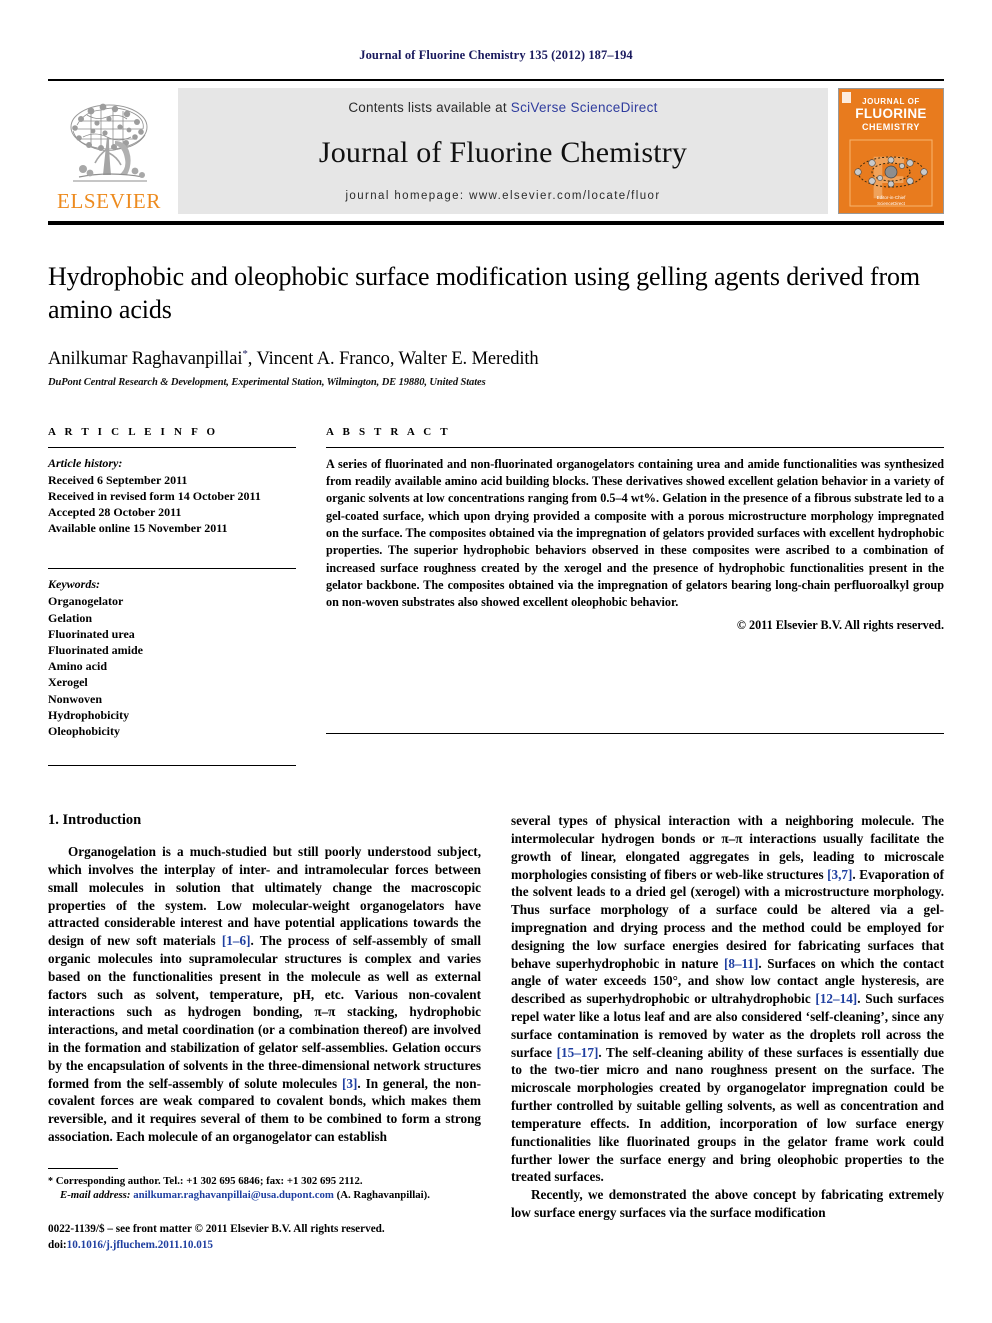  What do you see at coordinates (427, 107) in the screenshot?
I see `contents-prefix: Contents lists available at` at bounding box center [427, 107].